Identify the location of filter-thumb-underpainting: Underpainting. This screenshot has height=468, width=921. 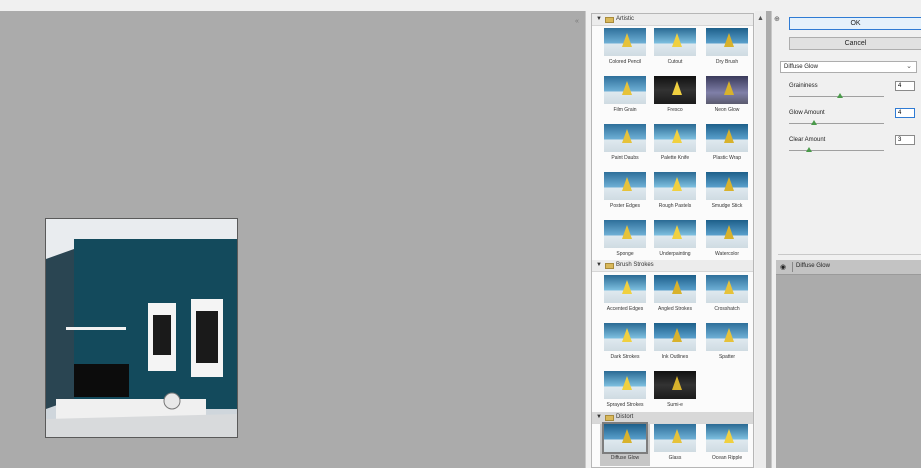
(675, 241).